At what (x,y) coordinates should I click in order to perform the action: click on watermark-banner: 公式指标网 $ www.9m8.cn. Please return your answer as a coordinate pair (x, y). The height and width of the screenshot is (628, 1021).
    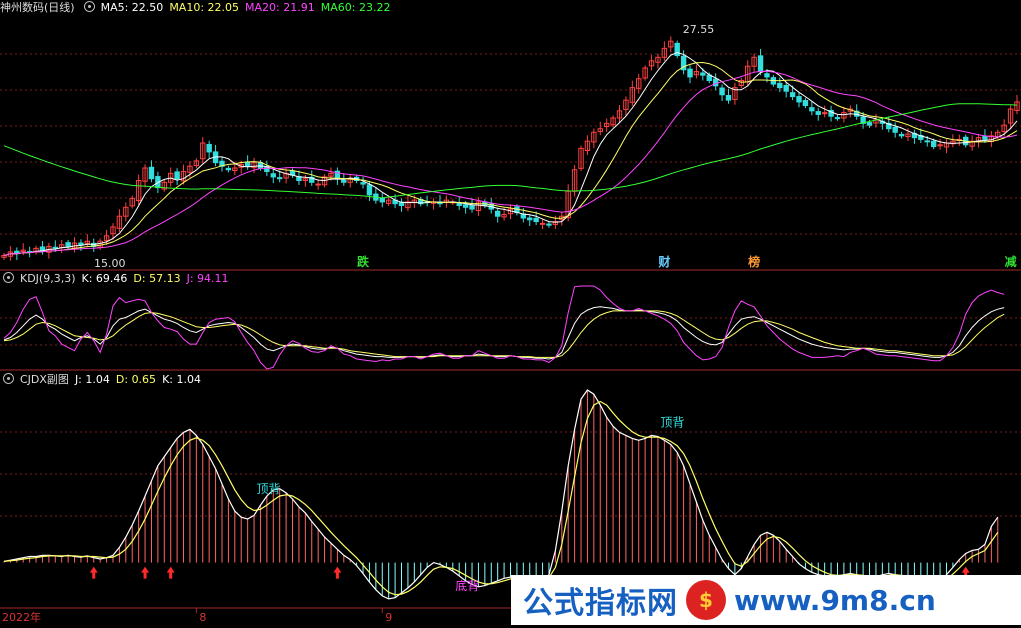
    Looking at the image, I should click on (766, 600).